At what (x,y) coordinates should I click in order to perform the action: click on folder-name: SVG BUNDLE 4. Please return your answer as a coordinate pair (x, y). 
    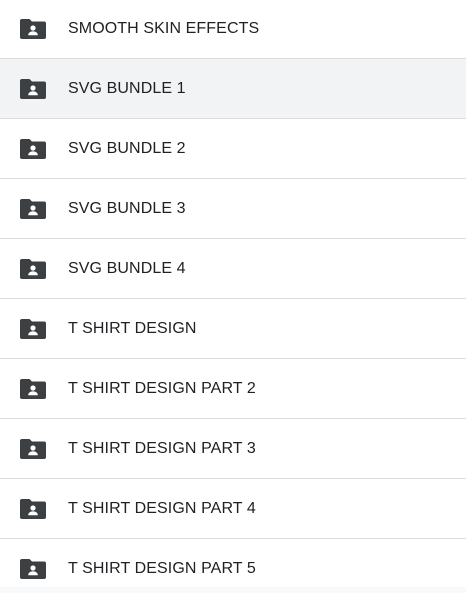
    Looking at the image, I should click on (127, 268).